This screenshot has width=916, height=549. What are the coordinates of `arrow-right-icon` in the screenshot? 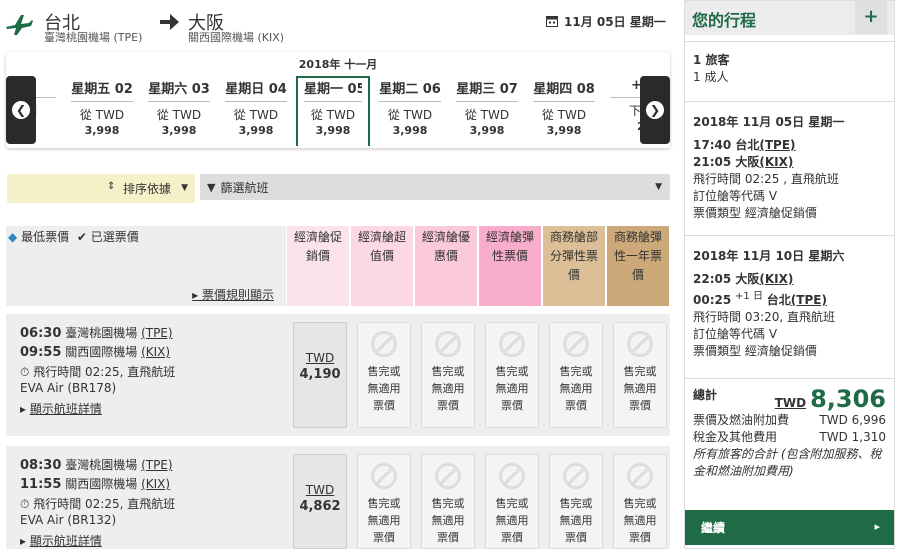 It's located at (169, 22).